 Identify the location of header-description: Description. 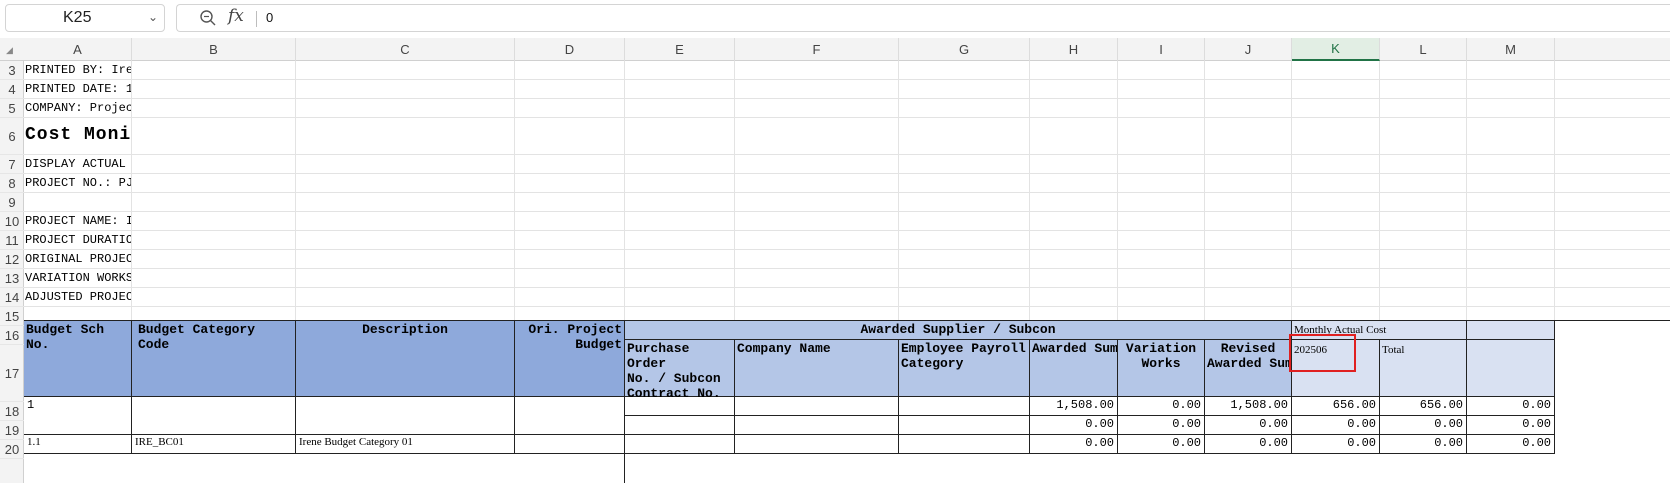
(405, 359).